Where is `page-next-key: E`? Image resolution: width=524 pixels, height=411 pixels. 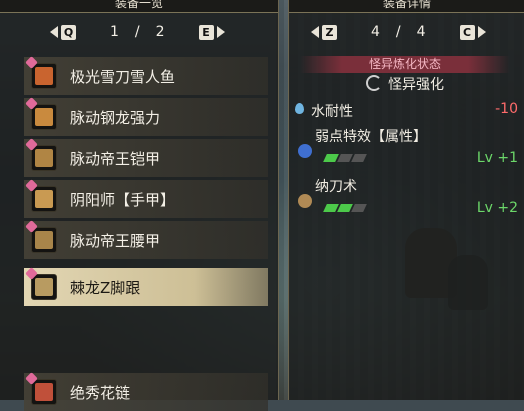 page-next-key: E is located at coordinates (206, 32).